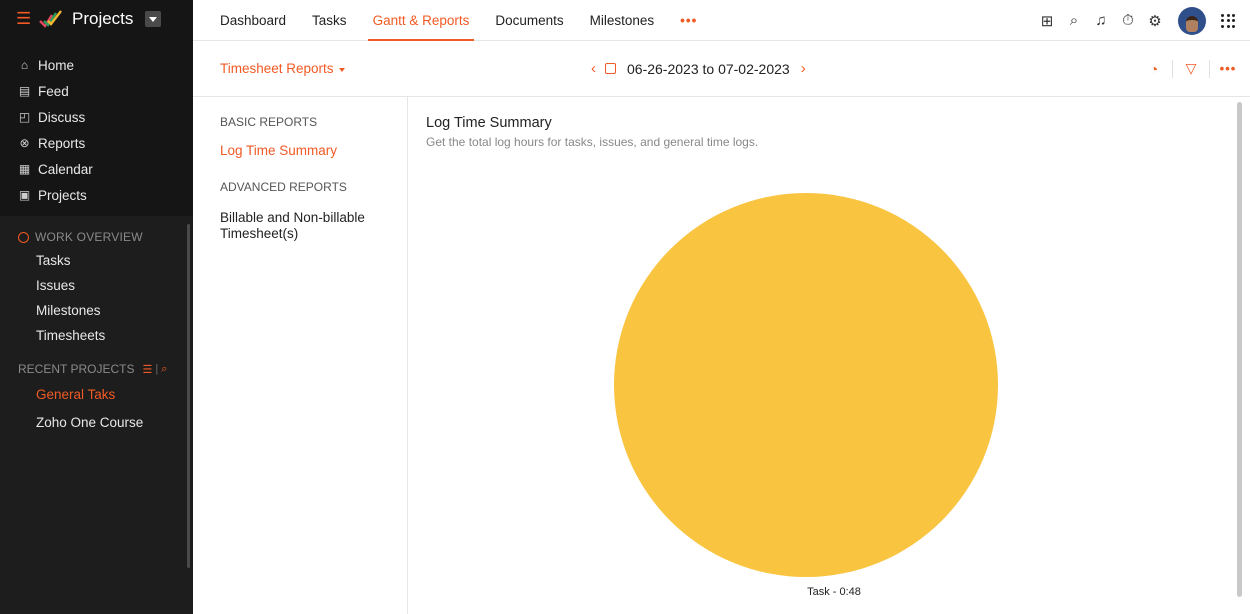  What do you see at coordinates (329, 20) in the screenshot?
I see `tab-tasks: Tasks` at bounding box center [329, 20].